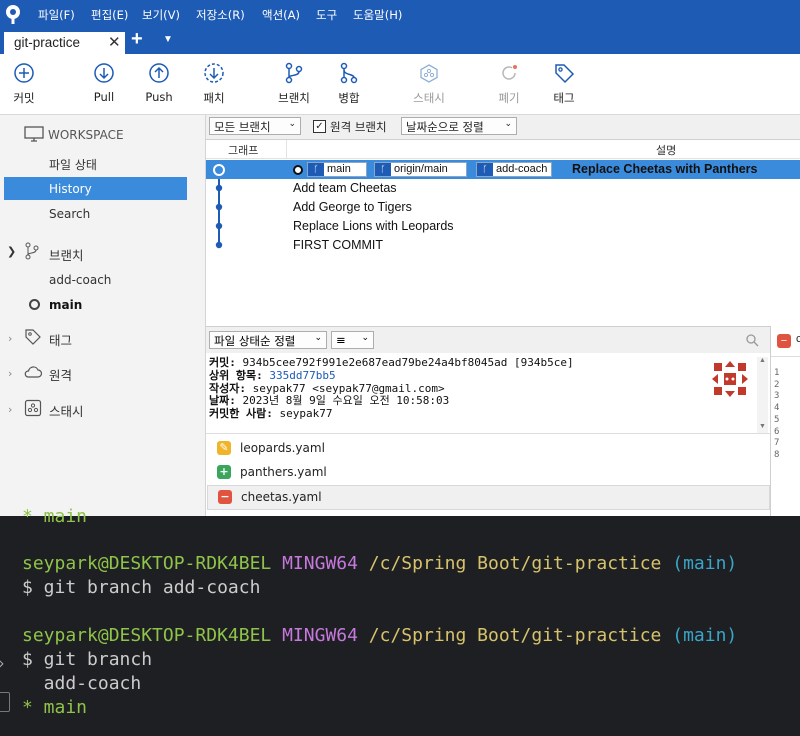 The width and height of the screenshot is (800, 736). I want to click on close-icon: ✕, so click(114, 42).